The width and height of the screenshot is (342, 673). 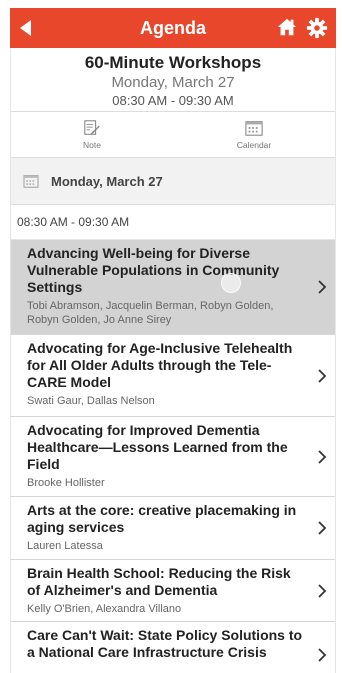 I want to click on session-time: 08:30 AM - 09:30 AM, so click(x=173, y=100).